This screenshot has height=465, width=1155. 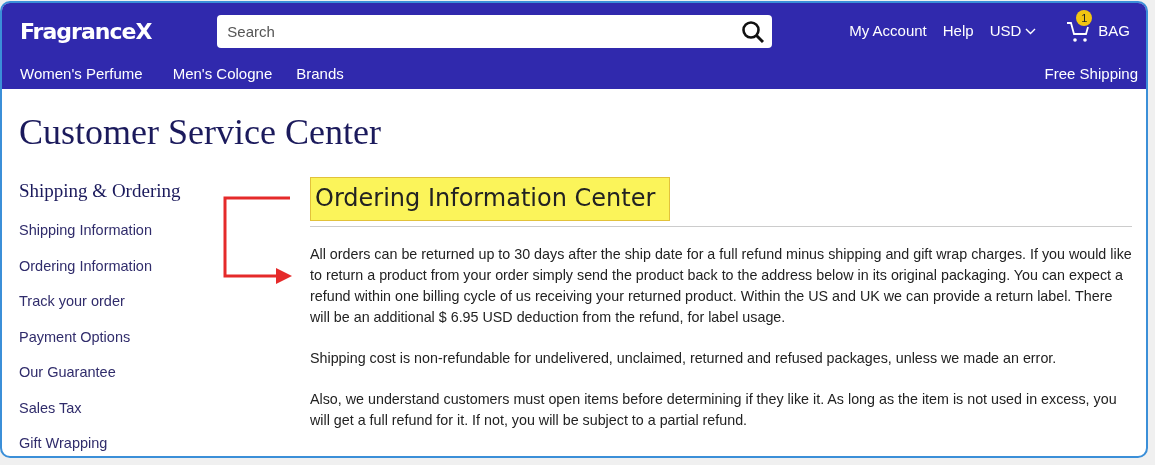 What do you see at coordinates (320, 74) in the screenshot?
I see `nav-link: Brands` at bounding box center [320, 74].